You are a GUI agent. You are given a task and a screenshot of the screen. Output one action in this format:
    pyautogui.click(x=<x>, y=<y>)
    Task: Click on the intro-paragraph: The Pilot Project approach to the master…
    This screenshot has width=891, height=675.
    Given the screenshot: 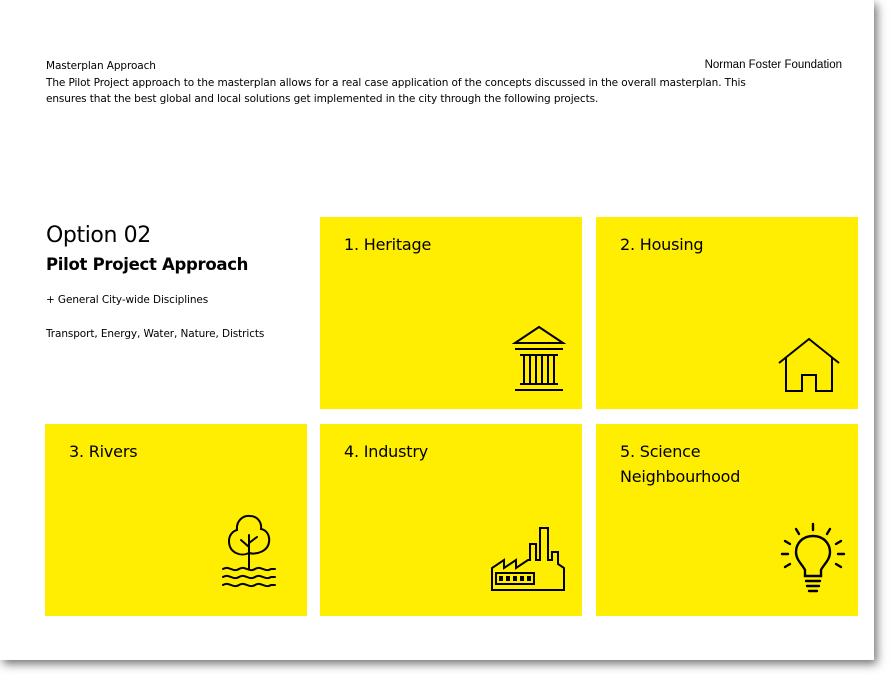 What is the action you would take?
    pyautogui.click(x=396, y=91)
    